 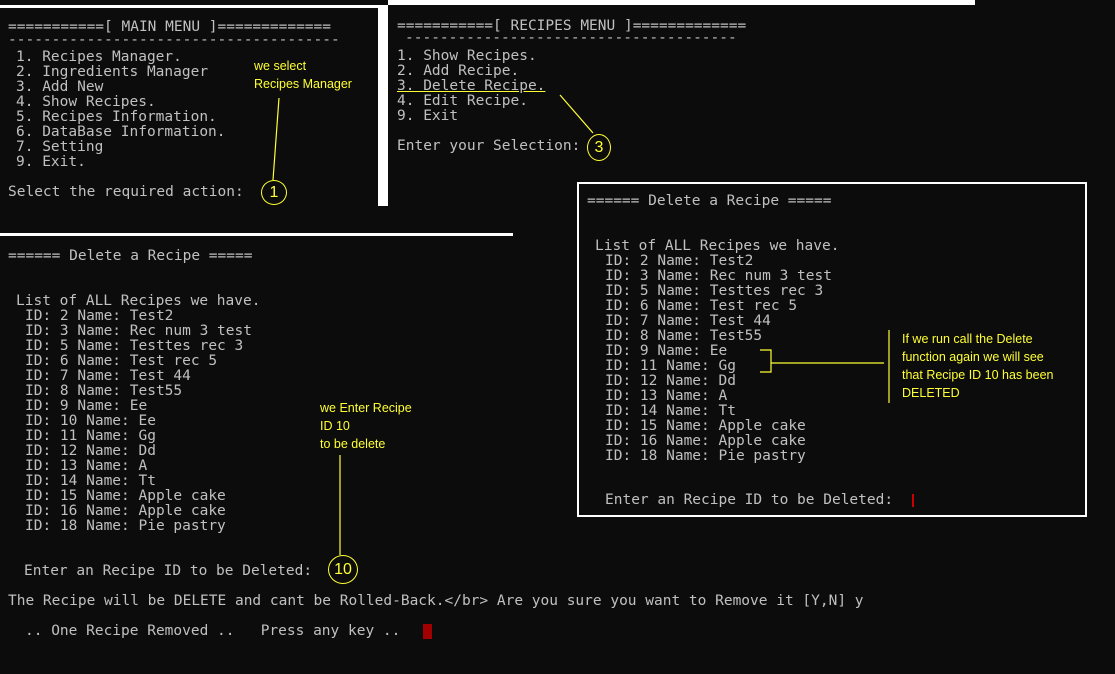 What do you see at coordinates (681, 2) in the screenshot?
I see `top-border-right` at bounding box center [681, 2].